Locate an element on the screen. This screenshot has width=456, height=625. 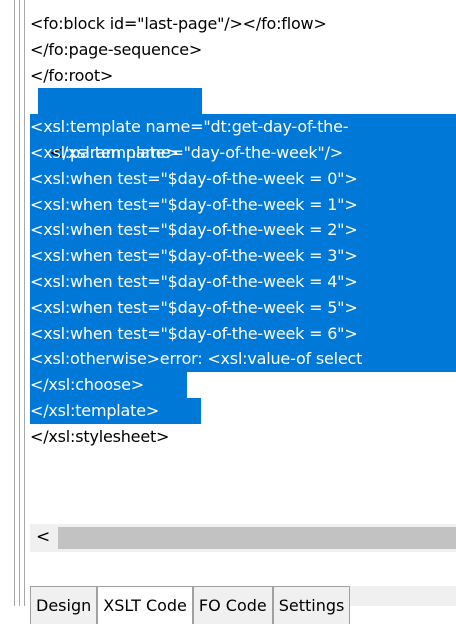
code-line-selected: <xsl:when test="$day-of-the-week = 0"> is located at coordinates (243, 178).